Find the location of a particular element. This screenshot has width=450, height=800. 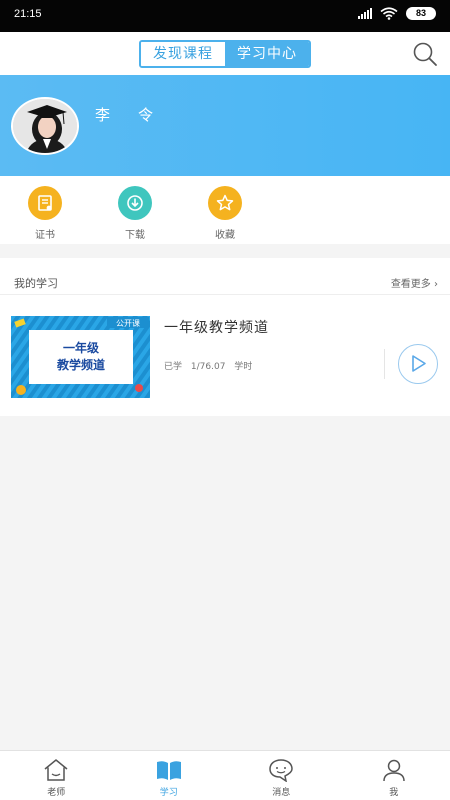

profile-banner: 李令 is located at coordinates (225, 125).